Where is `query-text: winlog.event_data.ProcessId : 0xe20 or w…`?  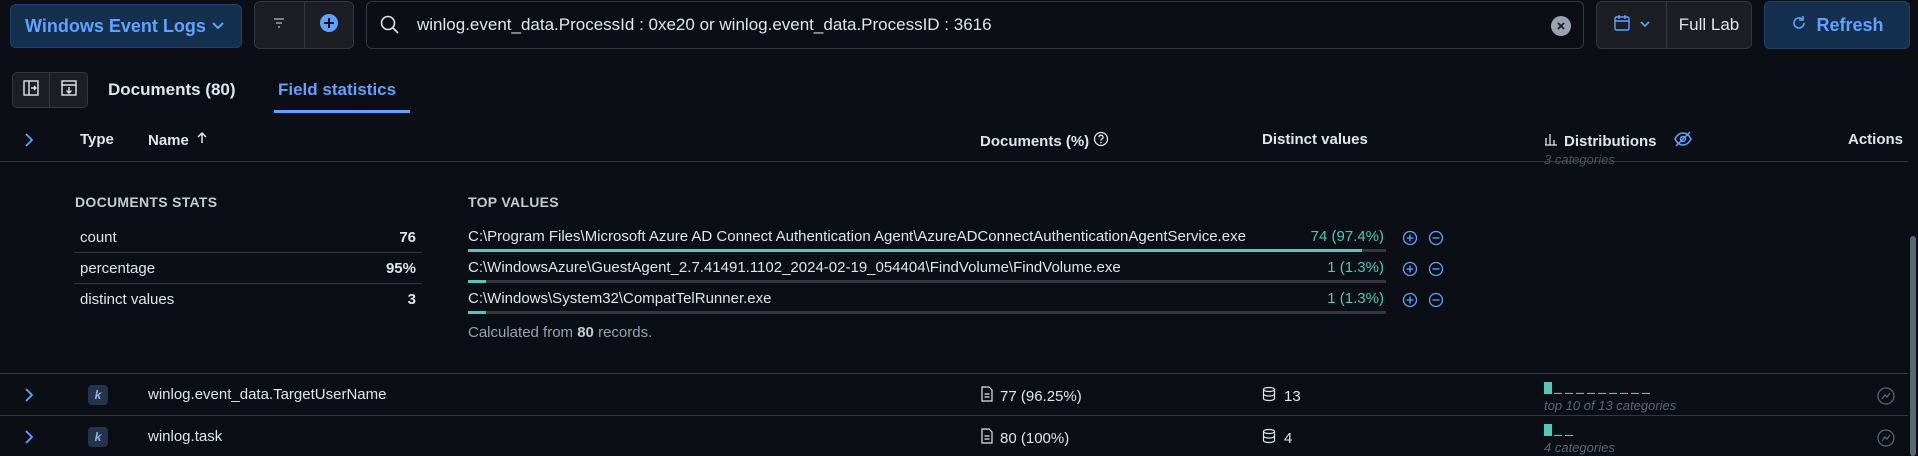
query-text: winlog.event_data.ProcessId : 0xe20 or w… is located at coordinates (704, 24).